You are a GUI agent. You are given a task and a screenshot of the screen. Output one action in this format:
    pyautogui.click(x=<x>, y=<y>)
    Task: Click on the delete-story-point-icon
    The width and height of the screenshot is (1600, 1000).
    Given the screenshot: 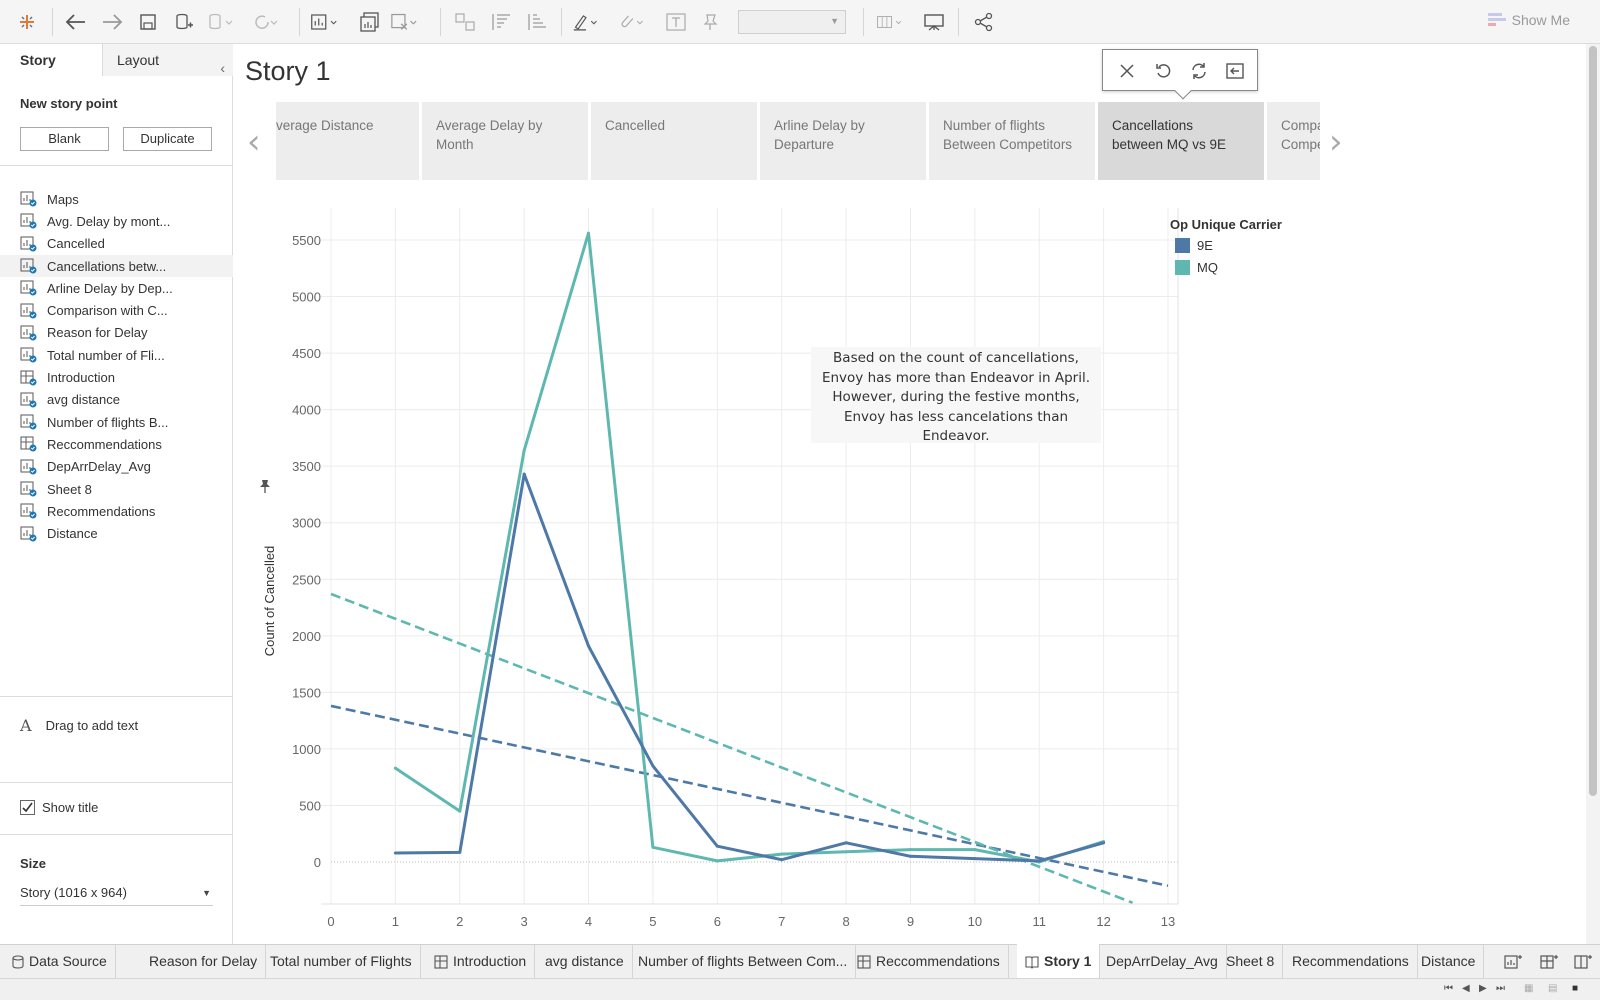 What is the action you would take?
    pyautogui.click(x=1127, y=71)
    